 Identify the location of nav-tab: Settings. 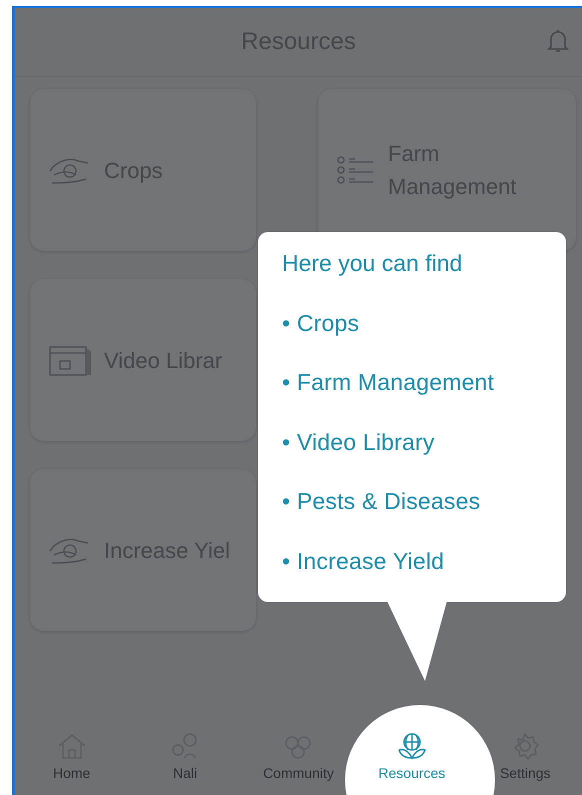
(525, 756).